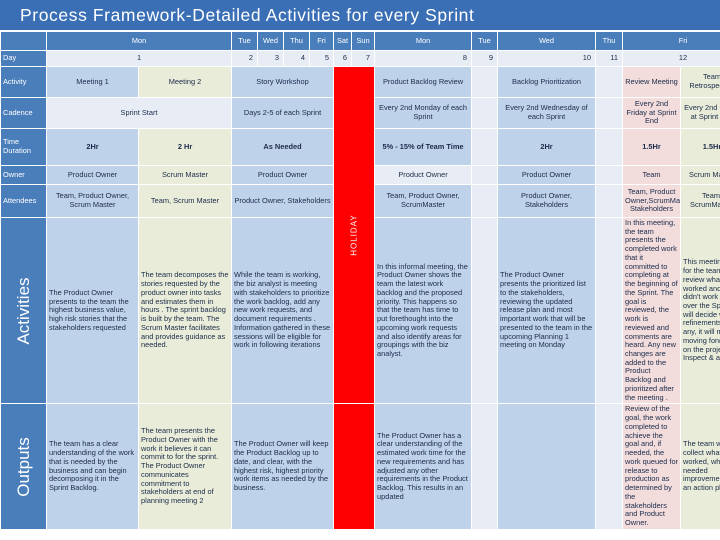  What do you see at coordinates (139, 41) in the screenshot?
I see `dayname-mon-1: Mon` at bounding box center [139, 41].